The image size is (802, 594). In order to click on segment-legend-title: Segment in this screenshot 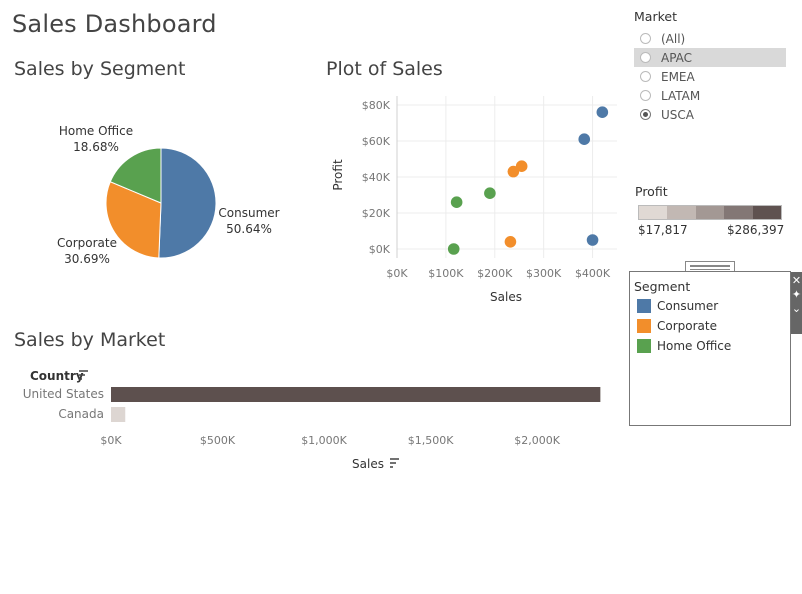, I will do `click(662, 286)`.